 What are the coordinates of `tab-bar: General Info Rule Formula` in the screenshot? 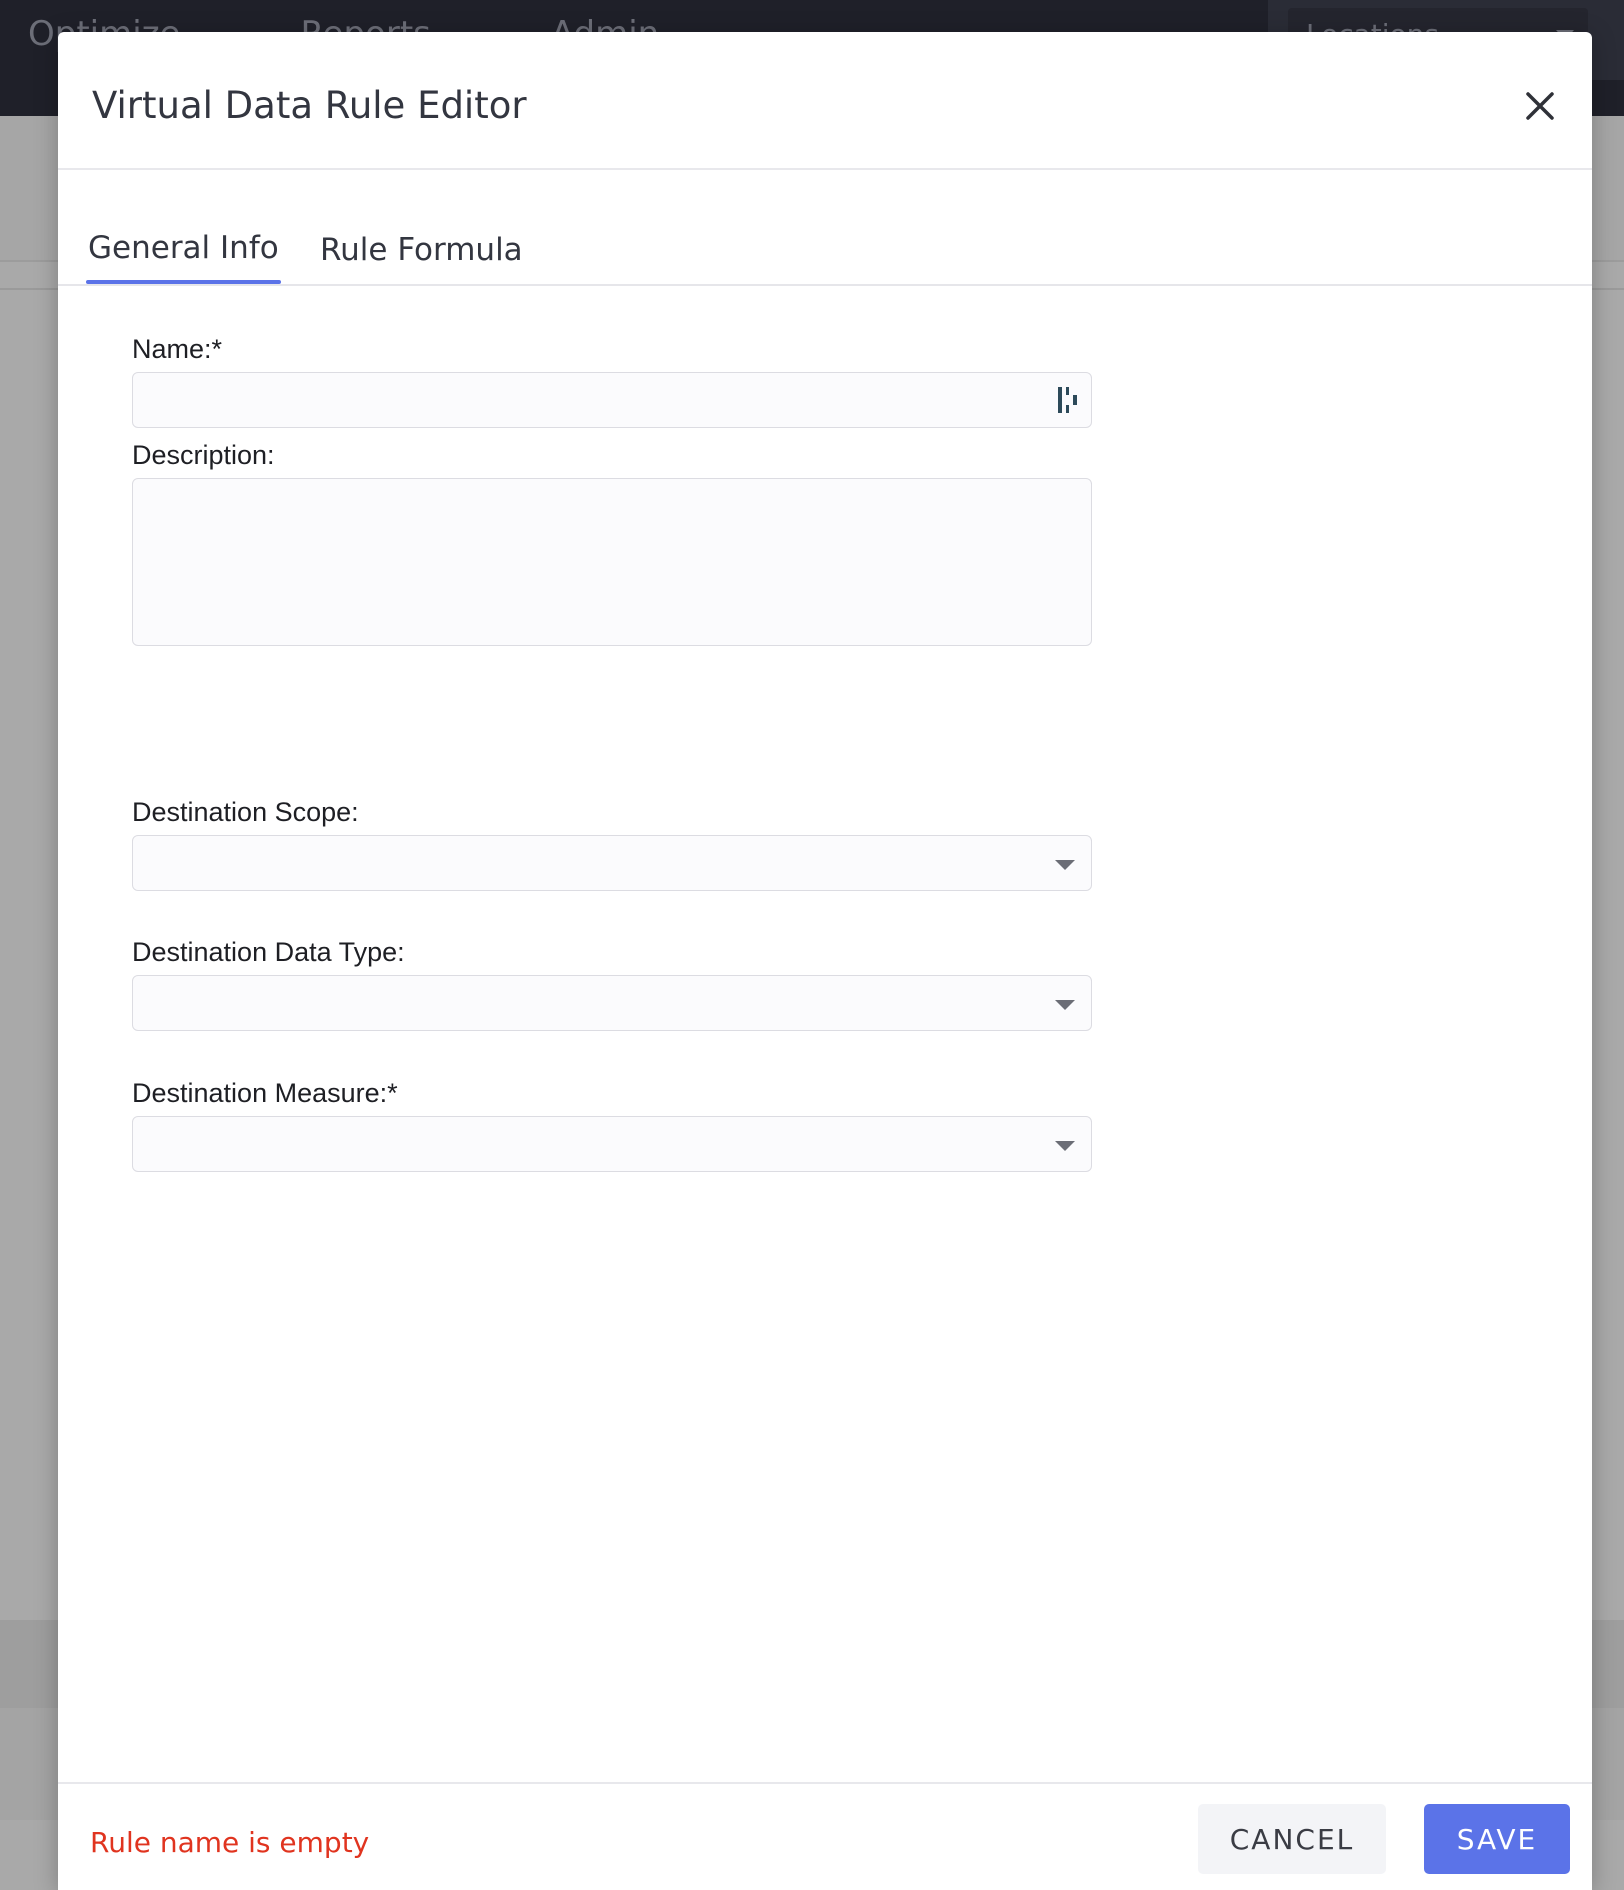 It's located at (825, 228).